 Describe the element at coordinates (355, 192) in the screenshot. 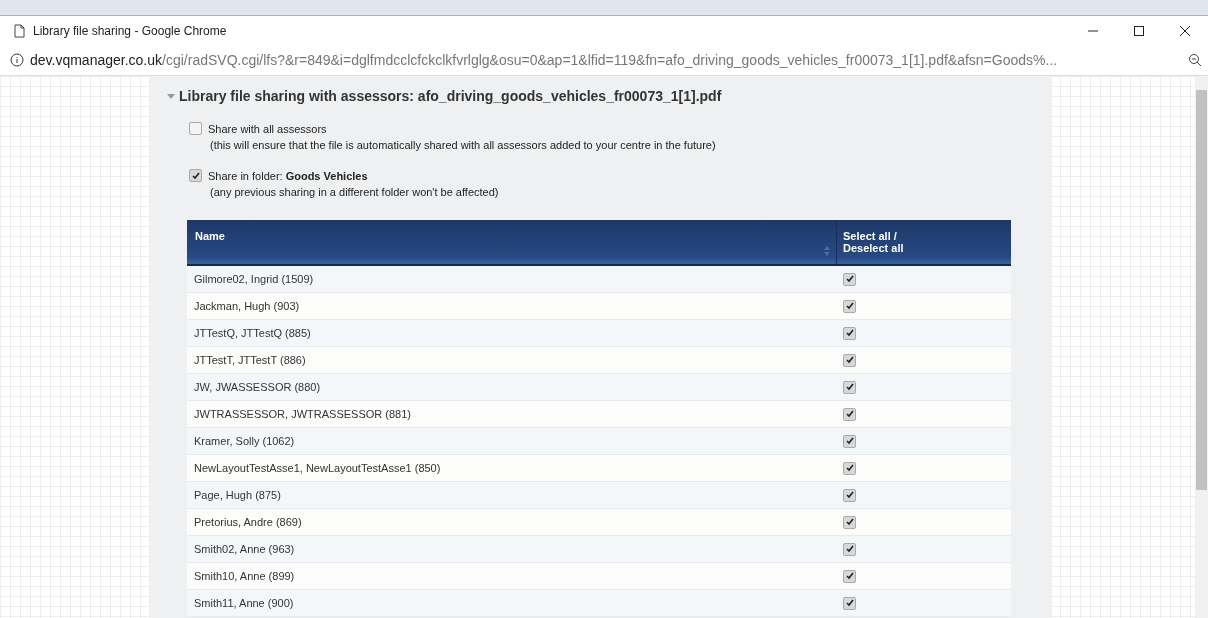

I see `option-note: (any previous sharing in a different folder won't be affected)` at that location.